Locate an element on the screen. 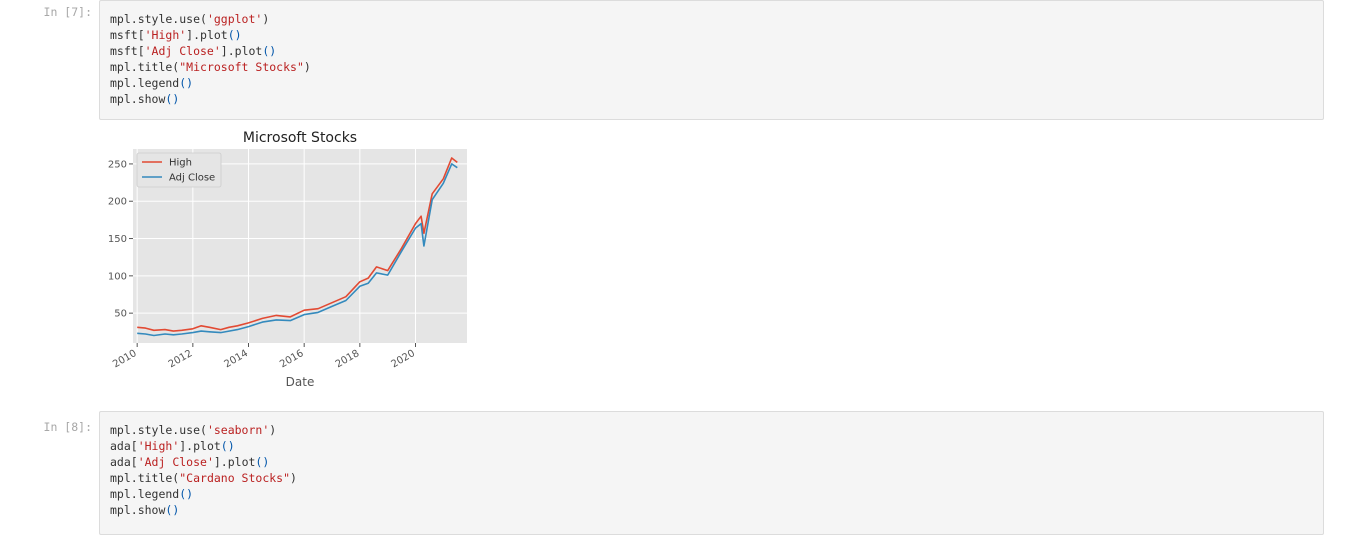 The height and width of the screenshot is (545, 1349). x-tick-label: 2010 is located at coordinates (125, 359).